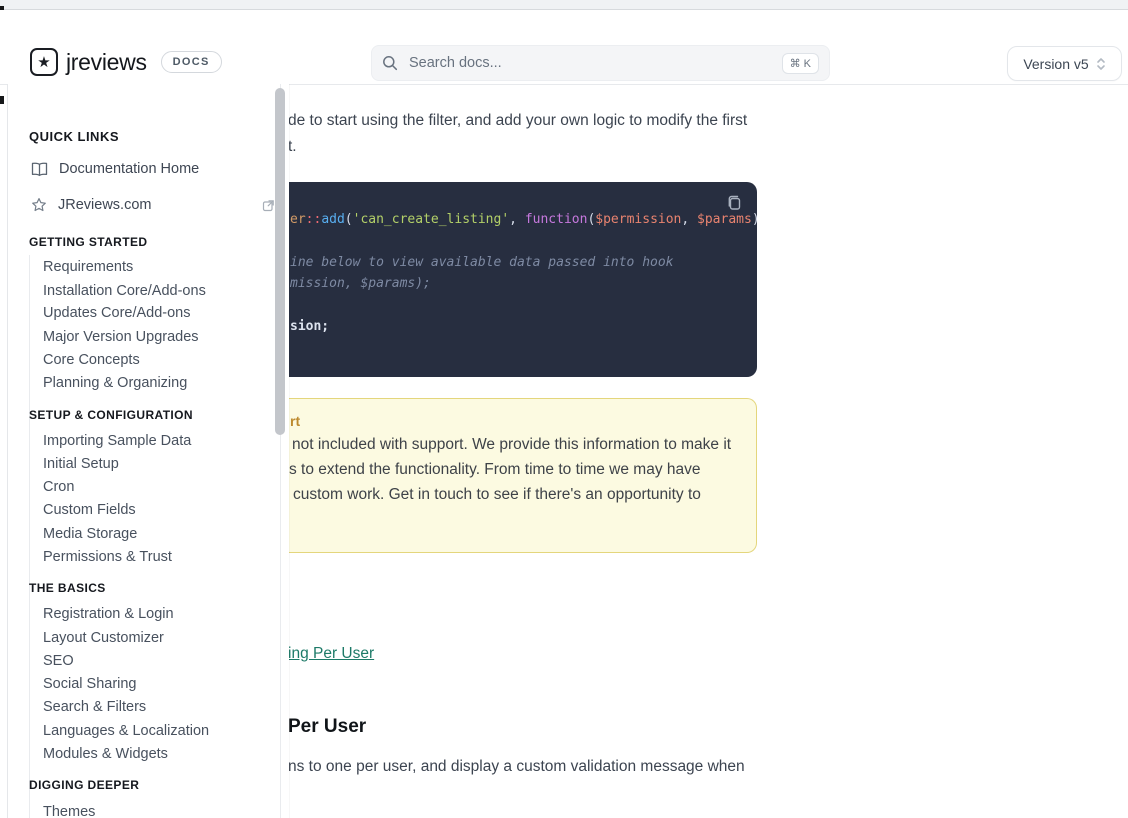 The width and height of the screenshot is (1128, 818). Describe the element at coordinates (121, 337) in the screenshot. I see `sidebar-item-major-version-upgrades: Major Version Upgrades` at that location.